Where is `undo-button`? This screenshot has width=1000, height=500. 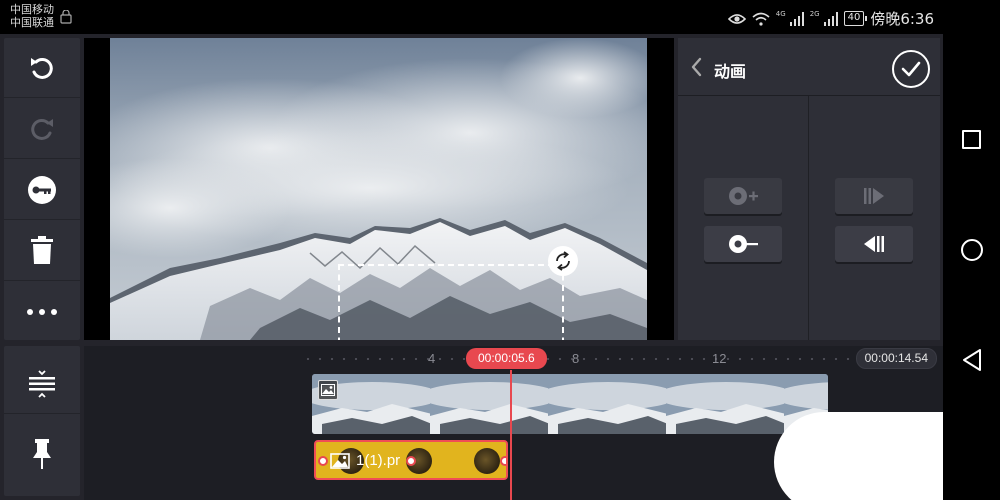
undo-button is located at coordinates (42, 68).